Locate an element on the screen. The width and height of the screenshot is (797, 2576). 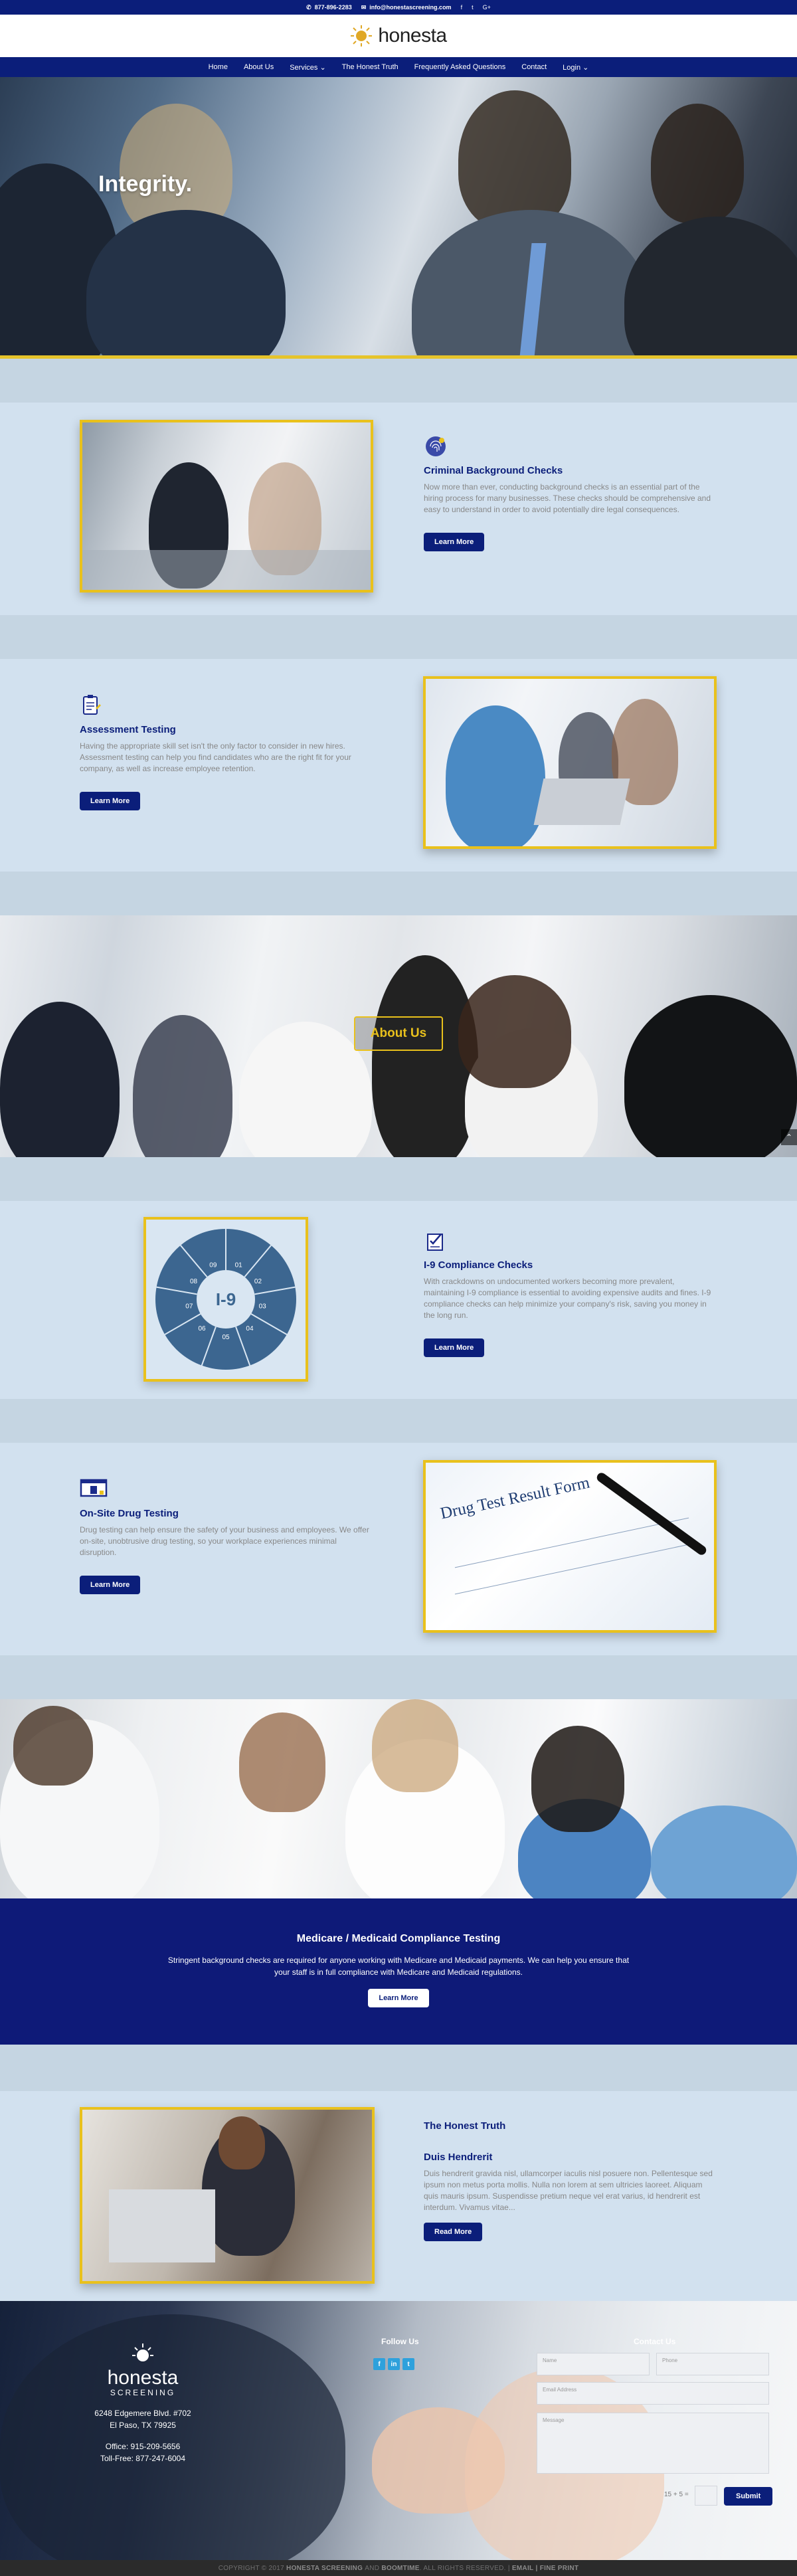
blog-post-image is located at coordinates (227, 2195).